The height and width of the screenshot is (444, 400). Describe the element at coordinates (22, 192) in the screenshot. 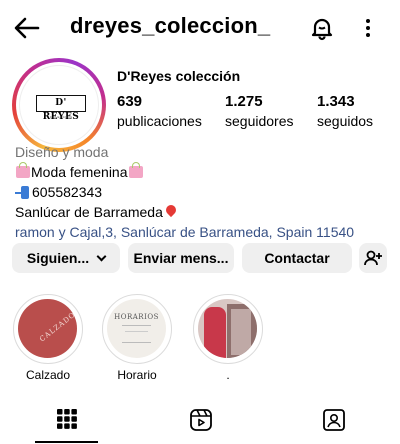

I see `phone-icon` at that location.